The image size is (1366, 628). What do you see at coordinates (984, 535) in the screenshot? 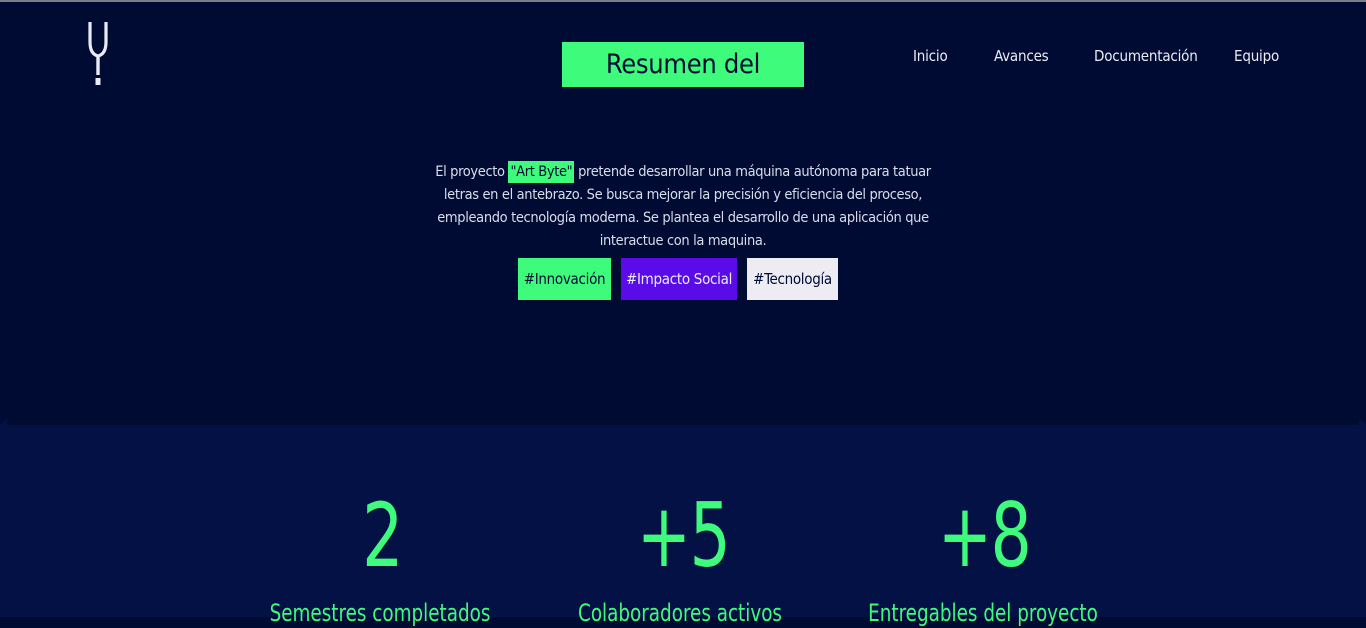
I see `stat-entregables-value: +8` at bounding box center [984, 535].